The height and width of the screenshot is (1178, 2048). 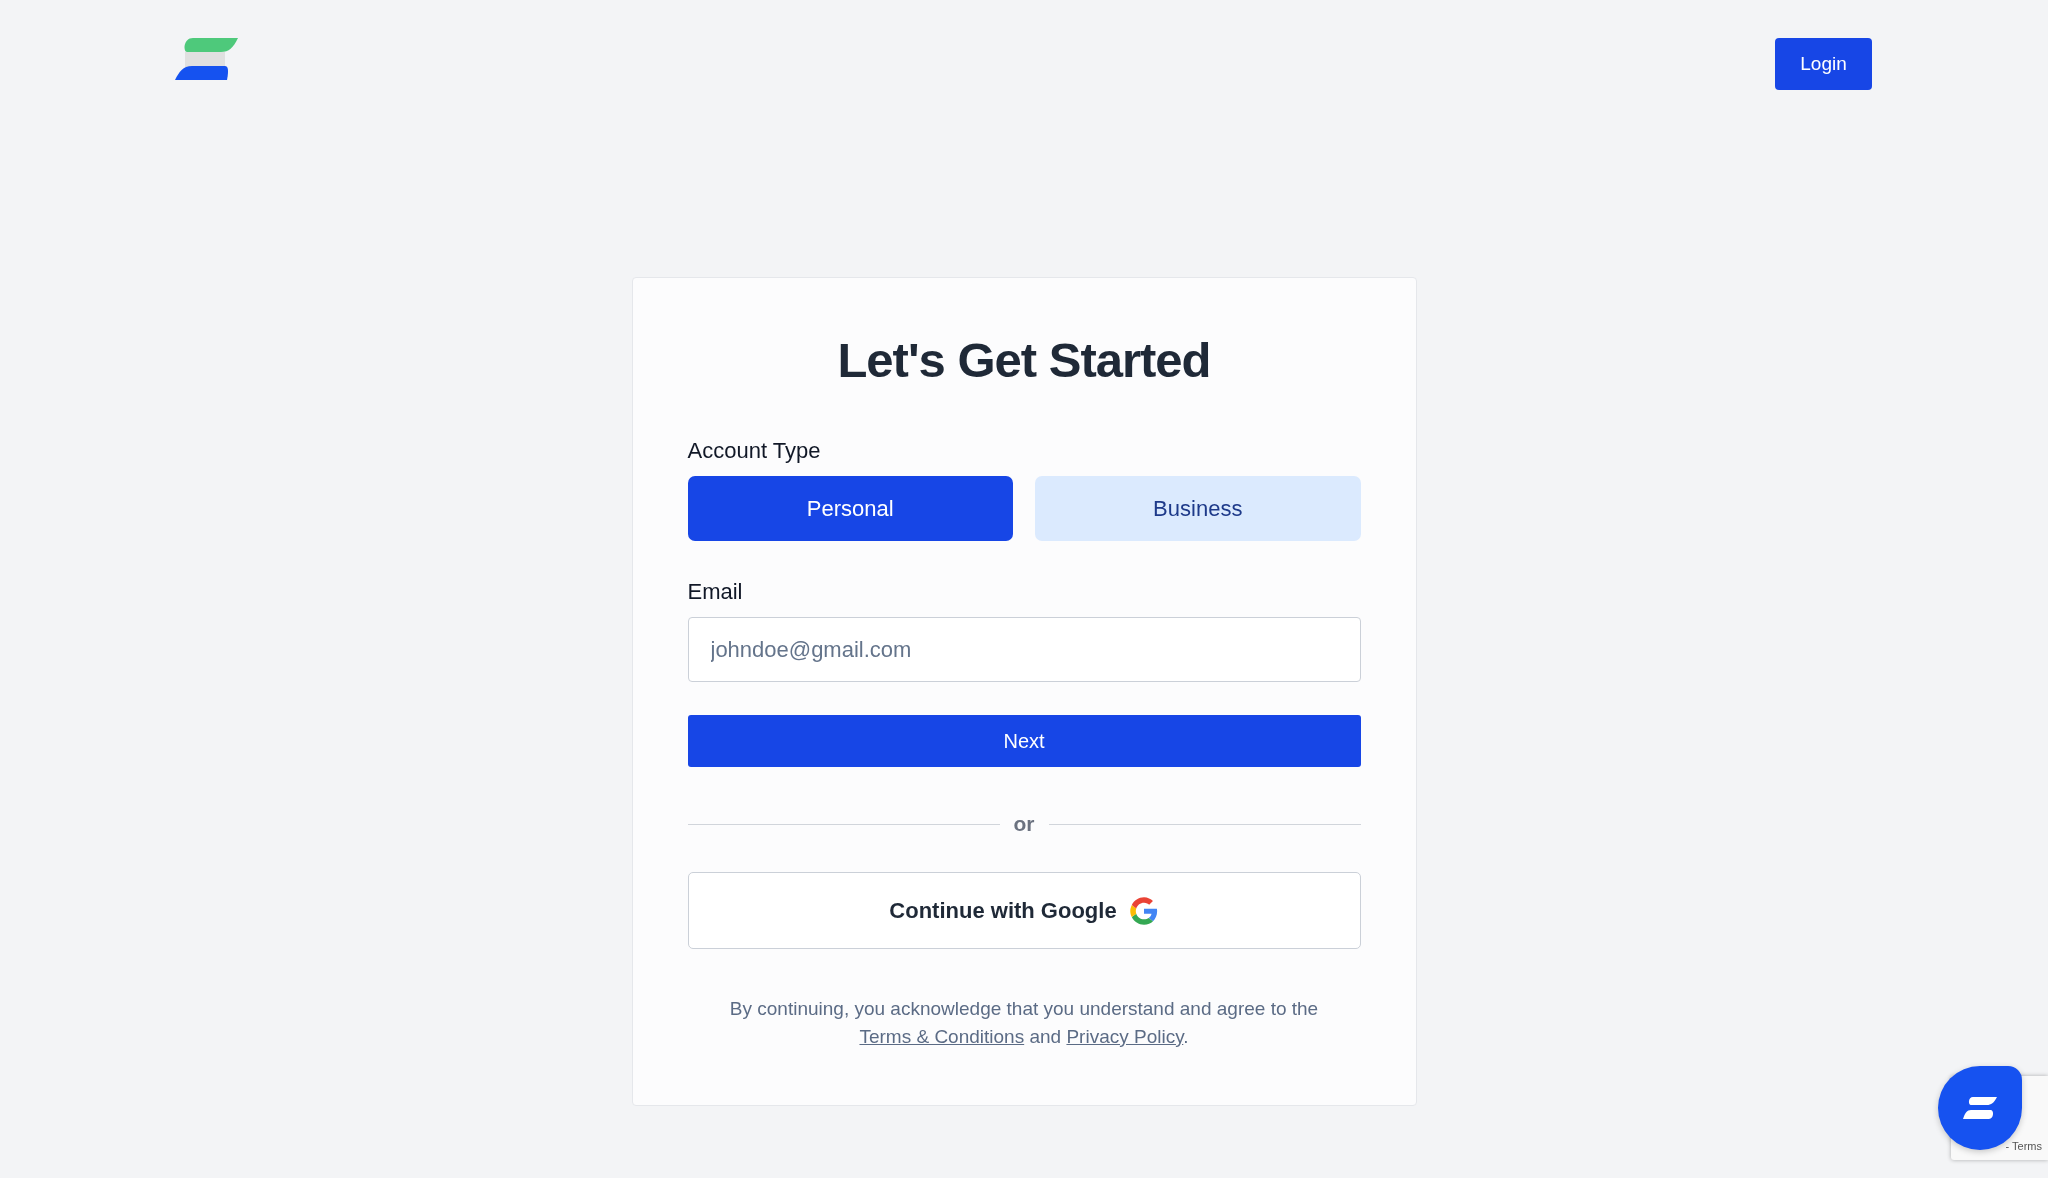 What do you see at coordinates (1024, 910) in the screenshot?
I see `google-signin-button: Continue with Google` at bounding box center [1024, 910].